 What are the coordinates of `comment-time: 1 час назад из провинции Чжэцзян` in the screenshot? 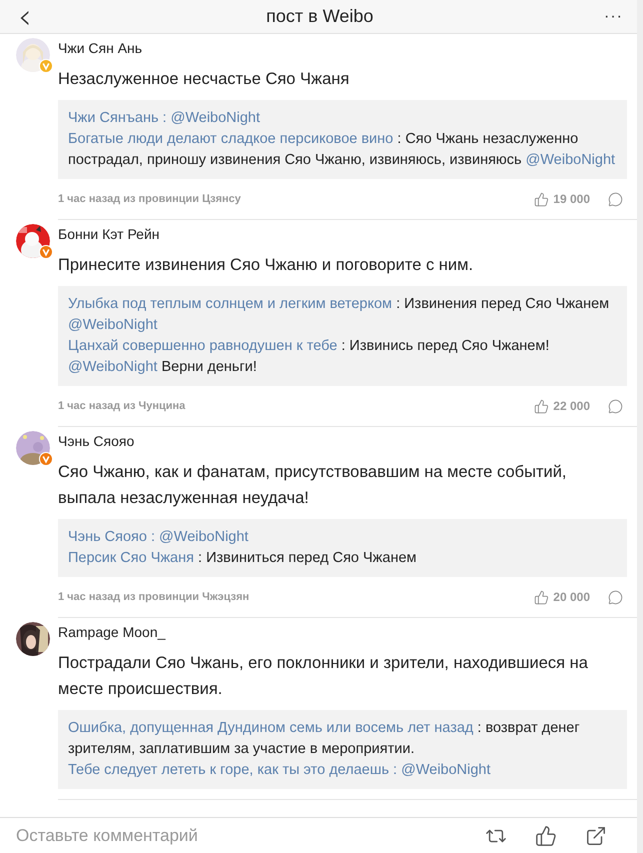 It's located at (154, 597).